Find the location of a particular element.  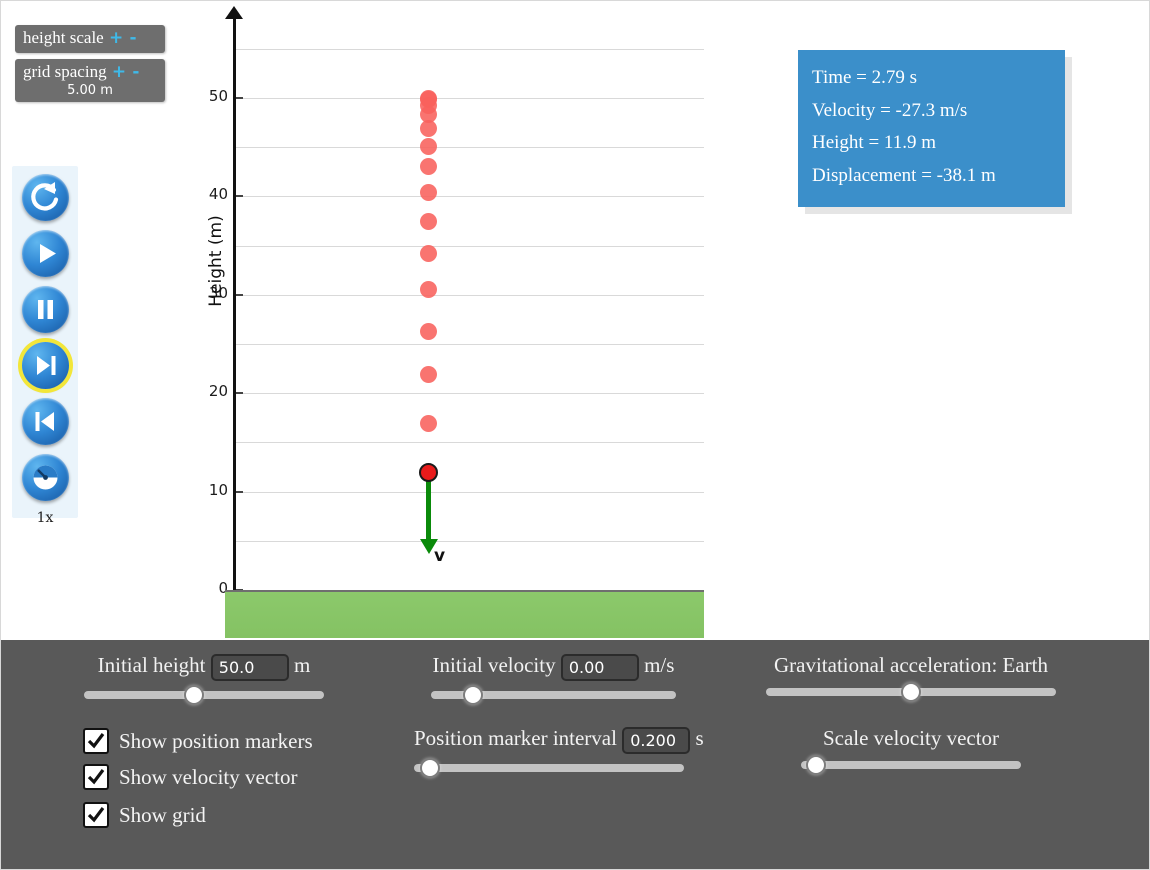

scale-vector-label: Scale velocity vector is located at coordinates (911, 738).